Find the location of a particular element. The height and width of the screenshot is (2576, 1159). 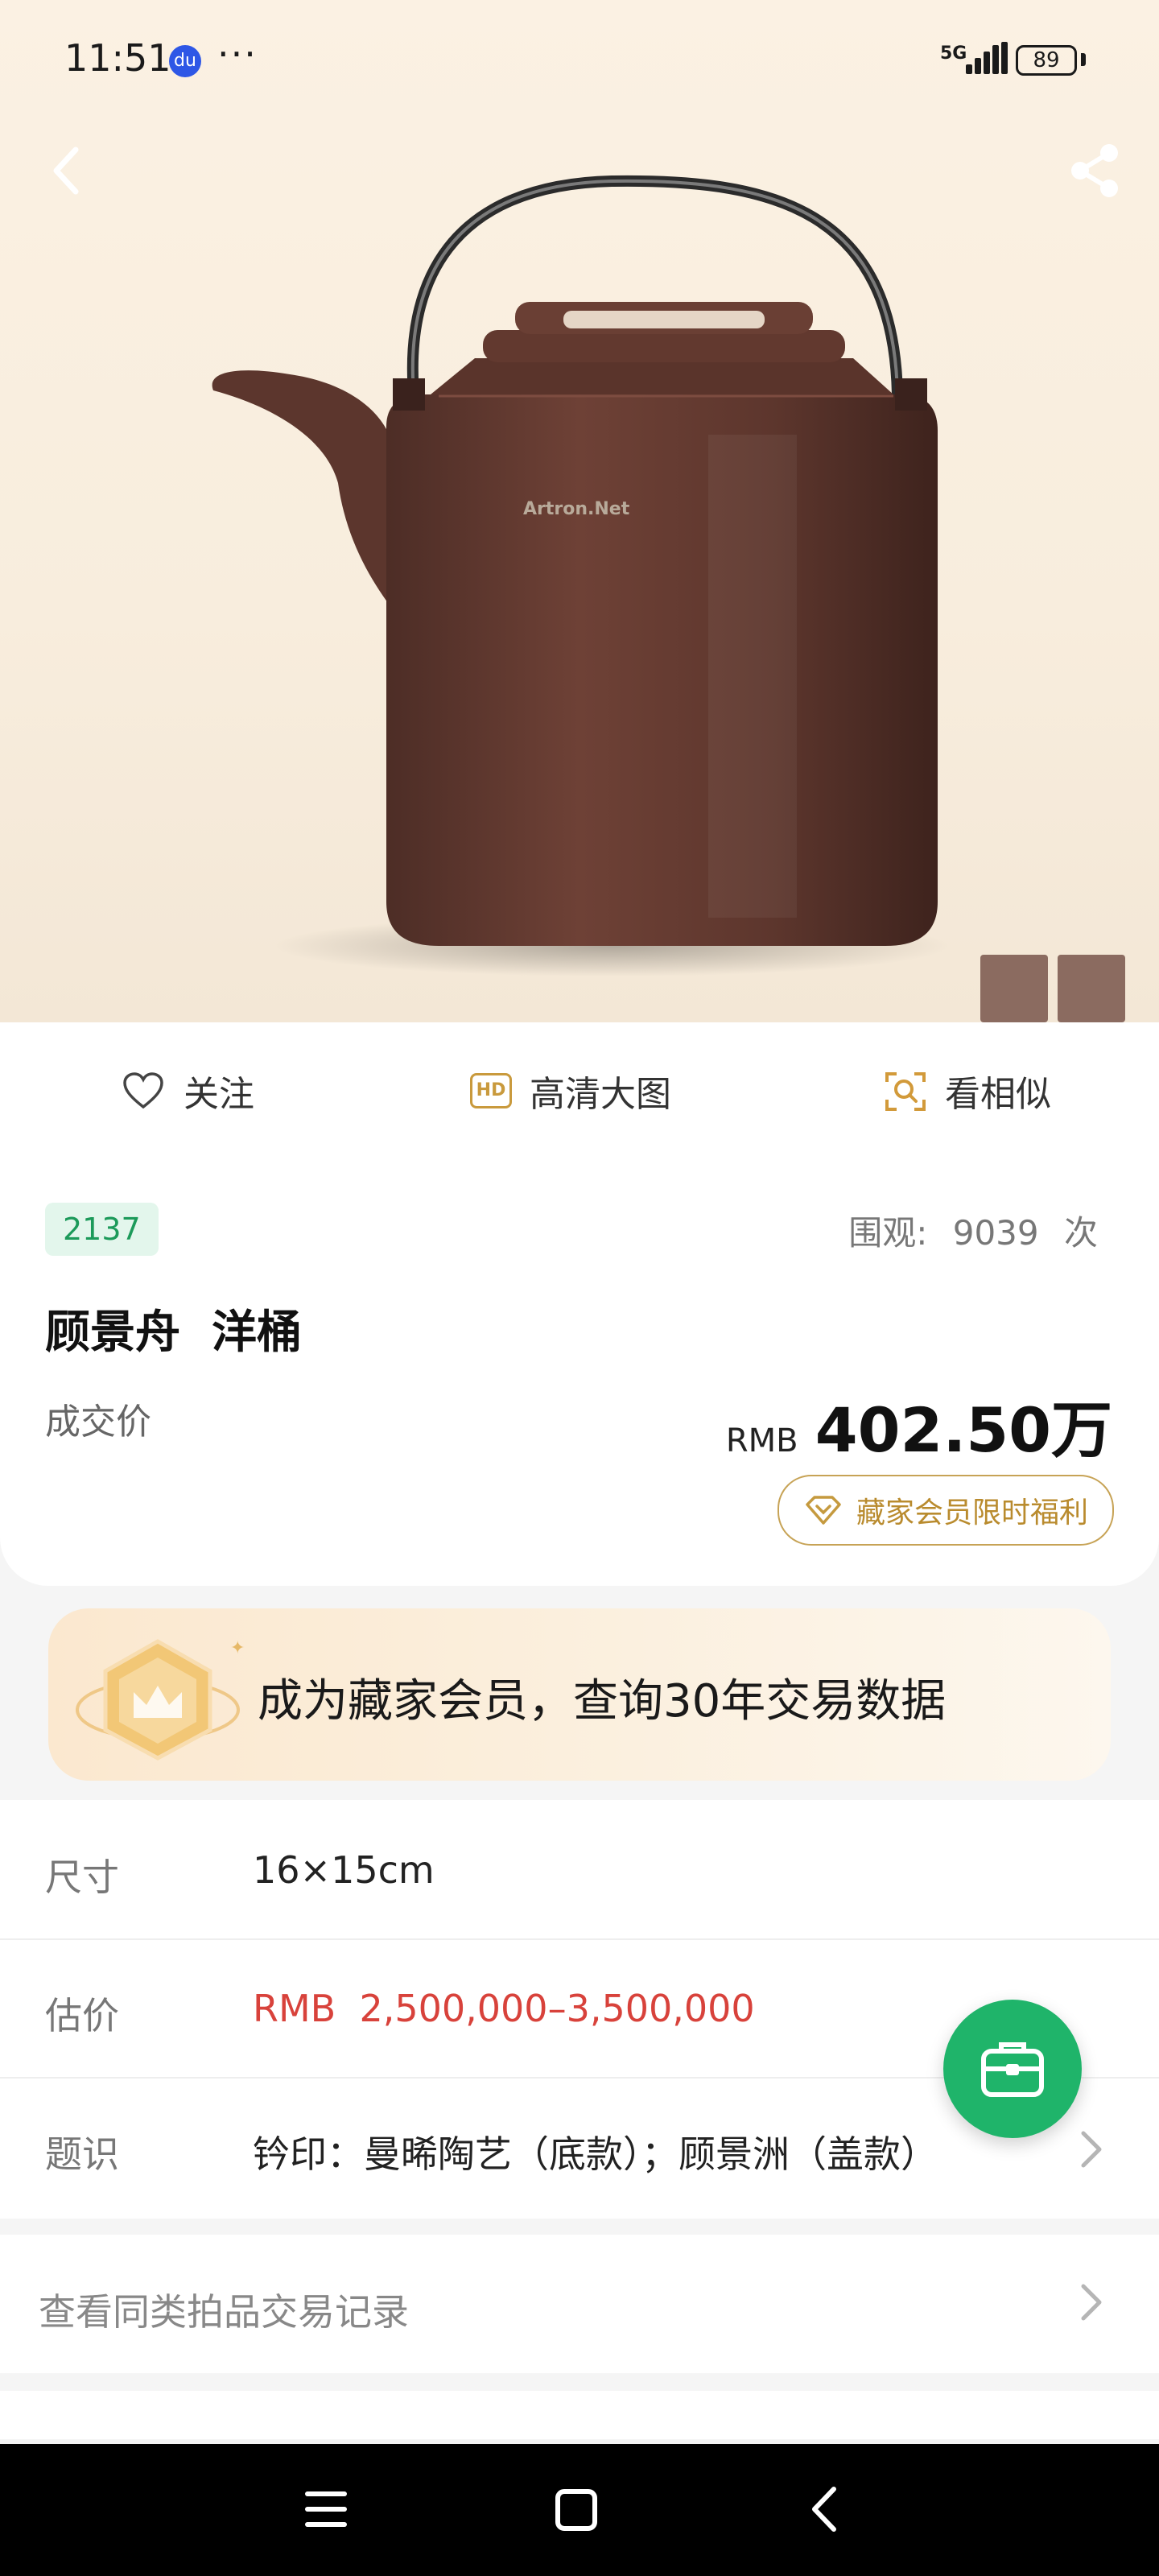

follow-button: 关注 is located at coordinates (188, 1090).